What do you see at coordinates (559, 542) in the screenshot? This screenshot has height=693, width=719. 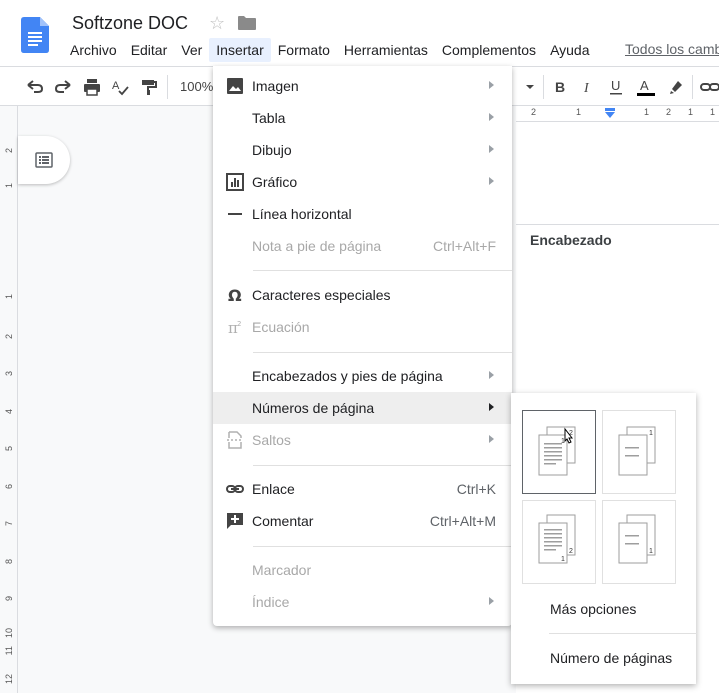 I see `page-number-bottom-right-all: 2 1` at bounding box center [559, 542].